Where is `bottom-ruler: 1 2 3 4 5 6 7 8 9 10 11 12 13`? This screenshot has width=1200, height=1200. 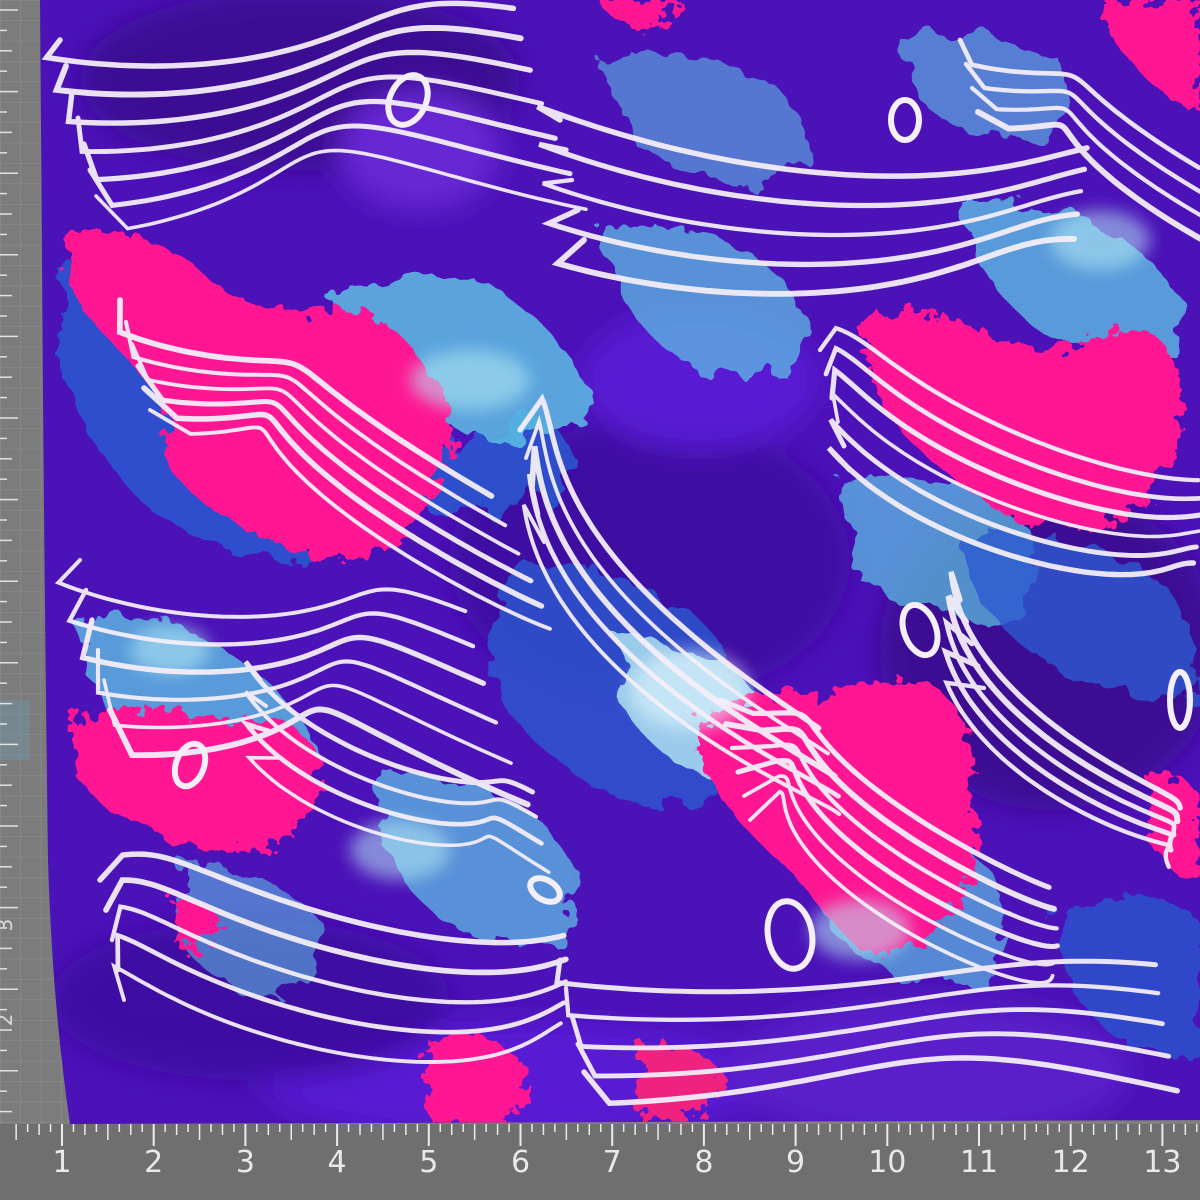 bottom-ruler: 1 2 3 4 5 6 7 8 9 10 11 12 13 is located at coordinates (600, 1162).